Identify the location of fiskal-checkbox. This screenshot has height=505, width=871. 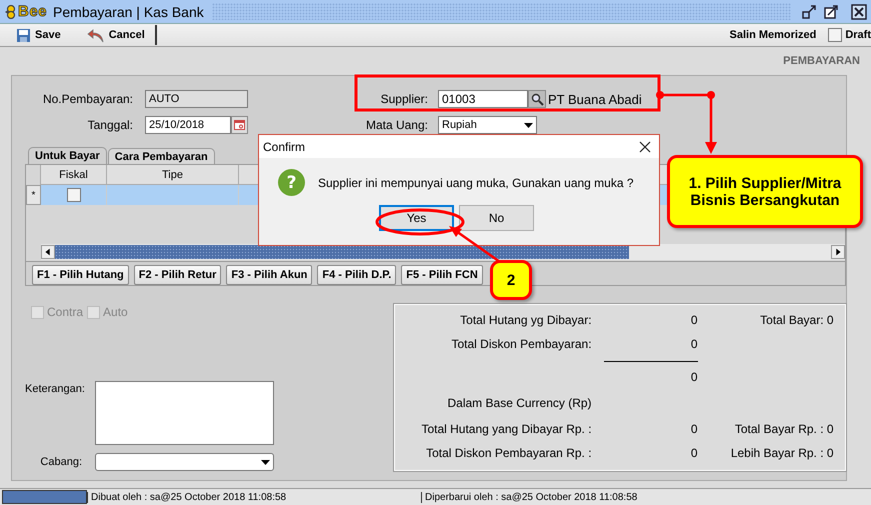
(73, 195).